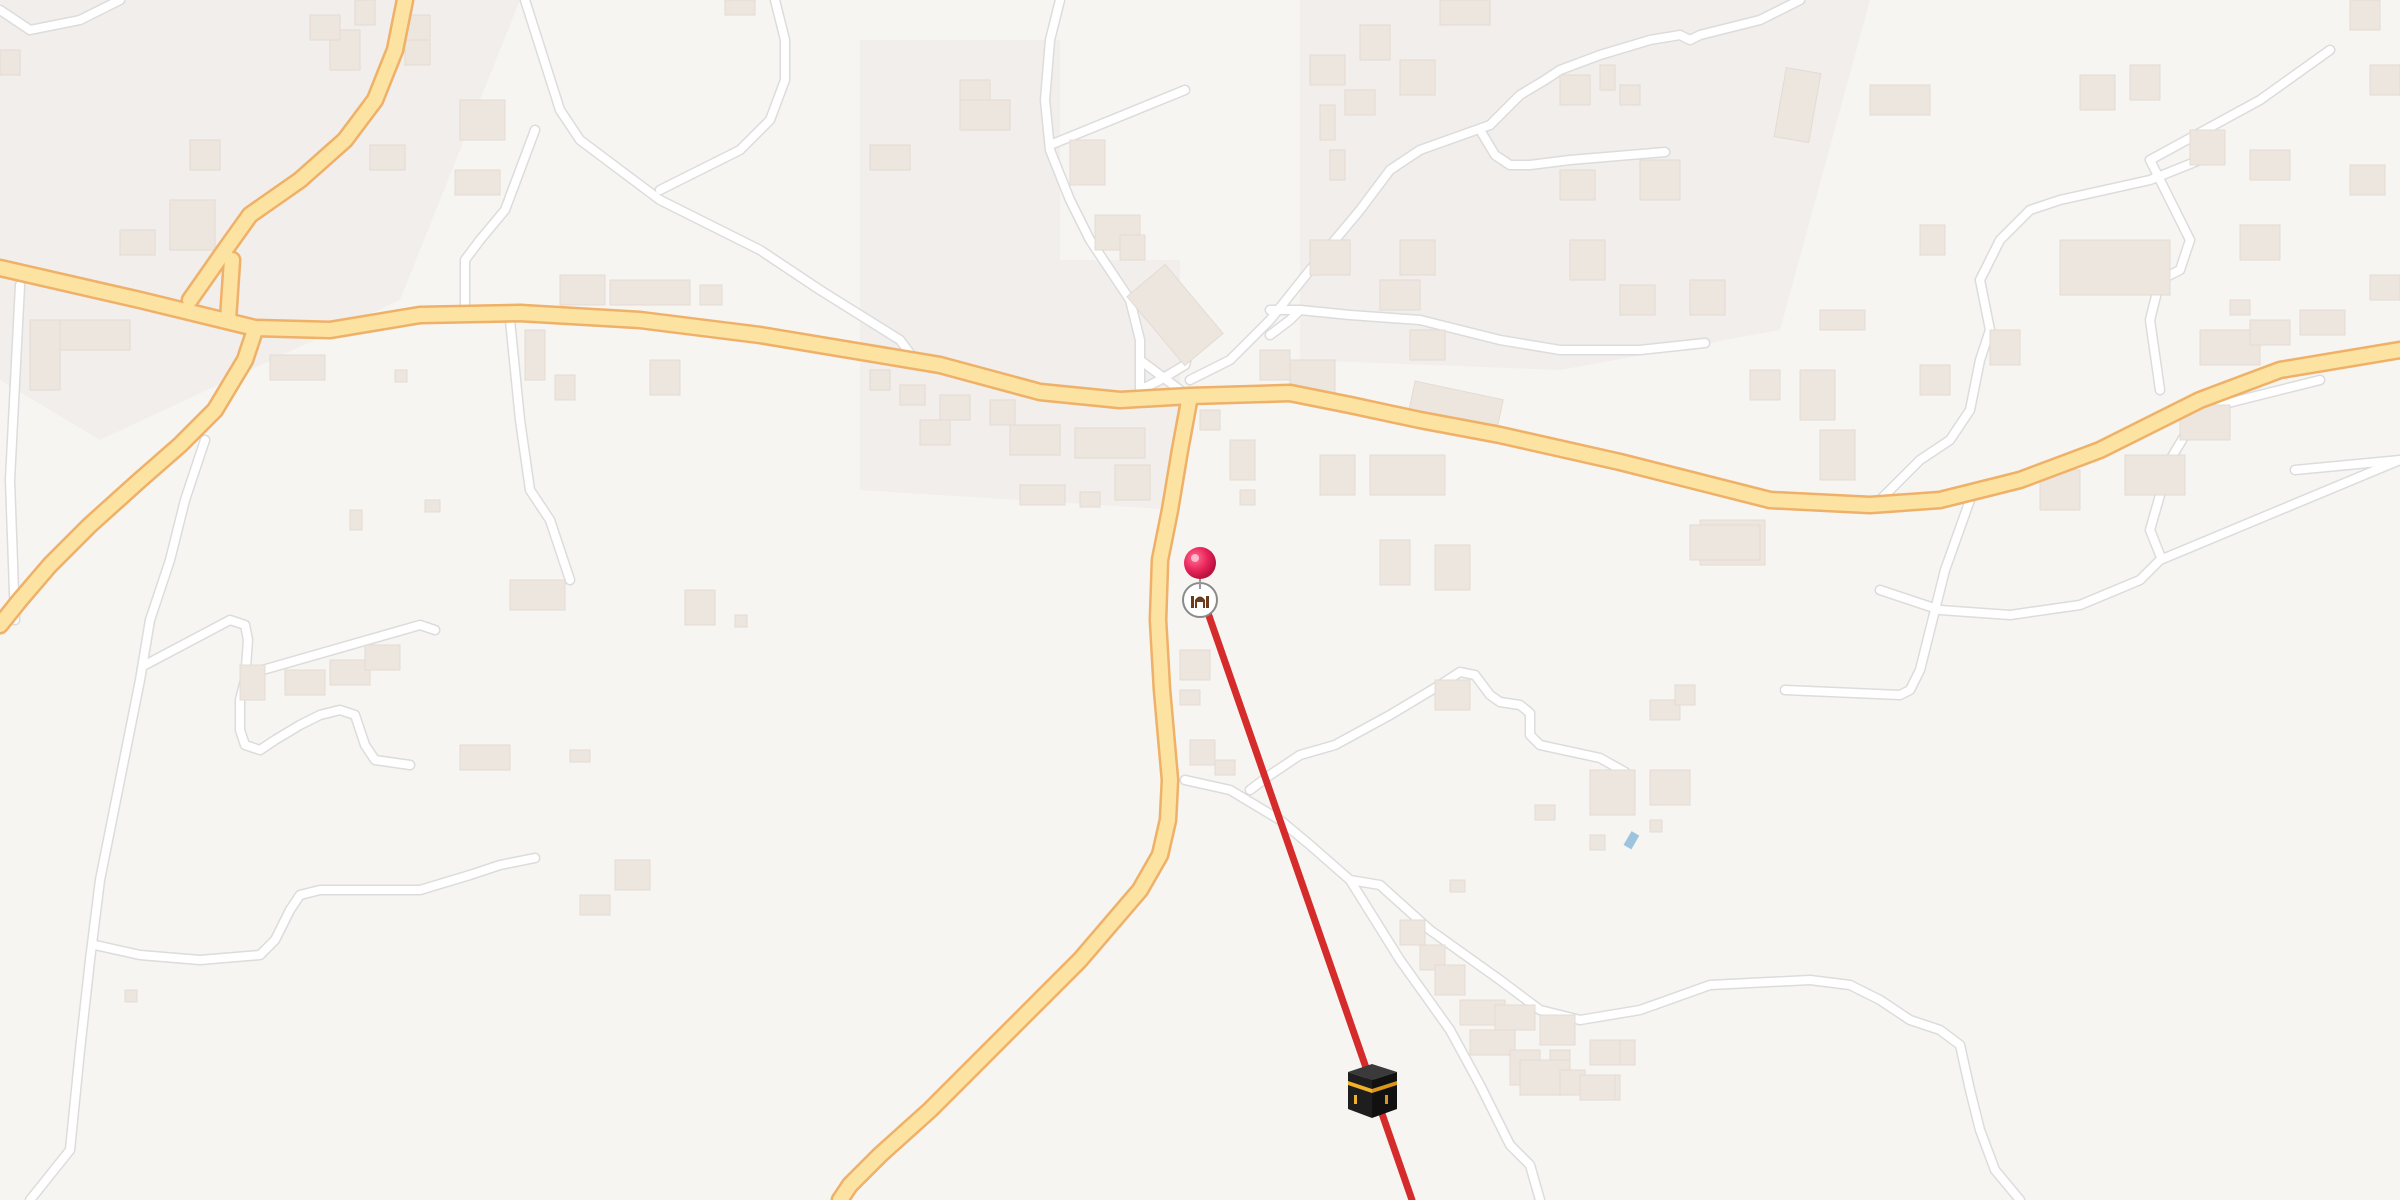  I want to click on kaaba-marker, so click(1372, 1091).